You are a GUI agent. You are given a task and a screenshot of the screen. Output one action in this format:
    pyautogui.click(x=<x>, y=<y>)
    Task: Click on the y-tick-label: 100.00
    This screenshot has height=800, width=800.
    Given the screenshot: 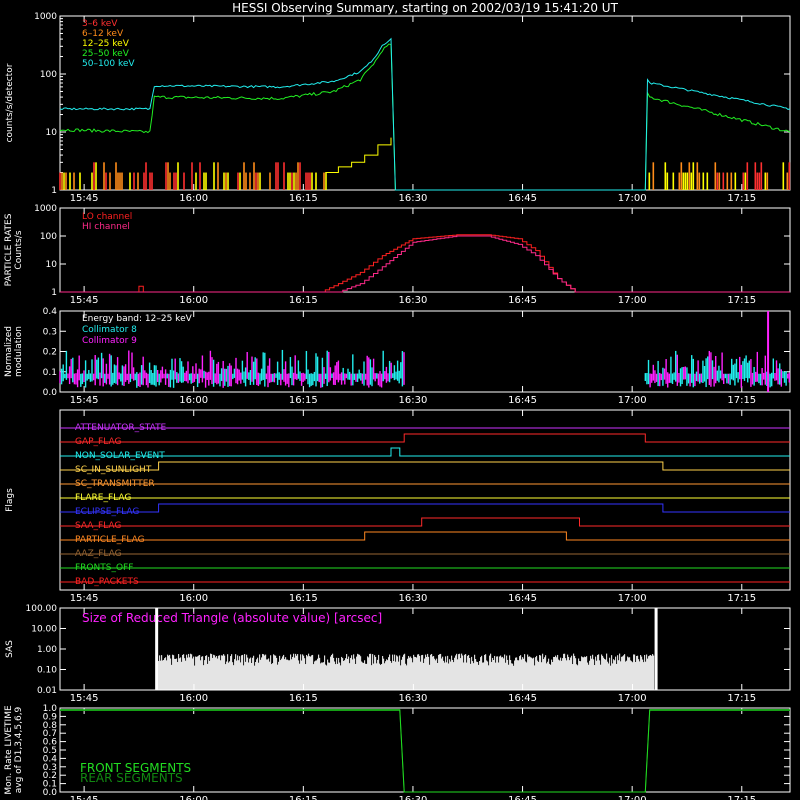 What is the action you would take?
    pyautogui.click(x=42, y=609)
    